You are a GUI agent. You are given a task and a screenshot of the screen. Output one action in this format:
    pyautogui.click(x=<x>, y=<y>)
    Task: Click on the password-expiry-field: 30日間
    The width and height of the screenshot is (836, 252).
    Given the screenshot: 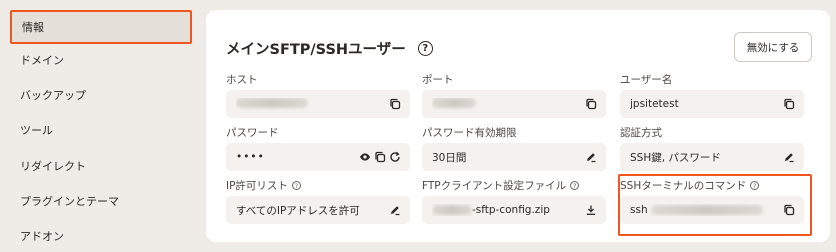 What is the action you would take?
    pyautogui.click(x=514, y=157)
    